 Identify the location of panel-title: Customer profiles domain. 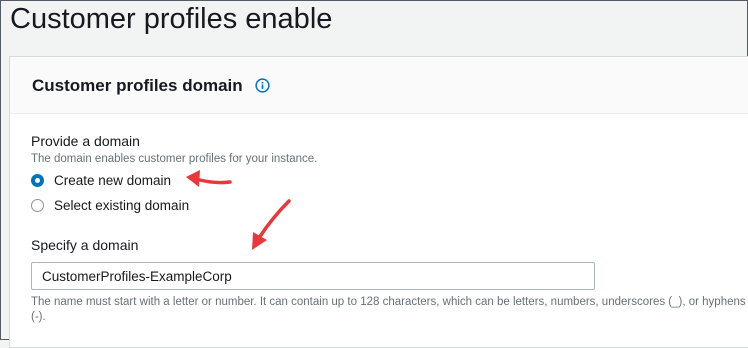
(137, 85).